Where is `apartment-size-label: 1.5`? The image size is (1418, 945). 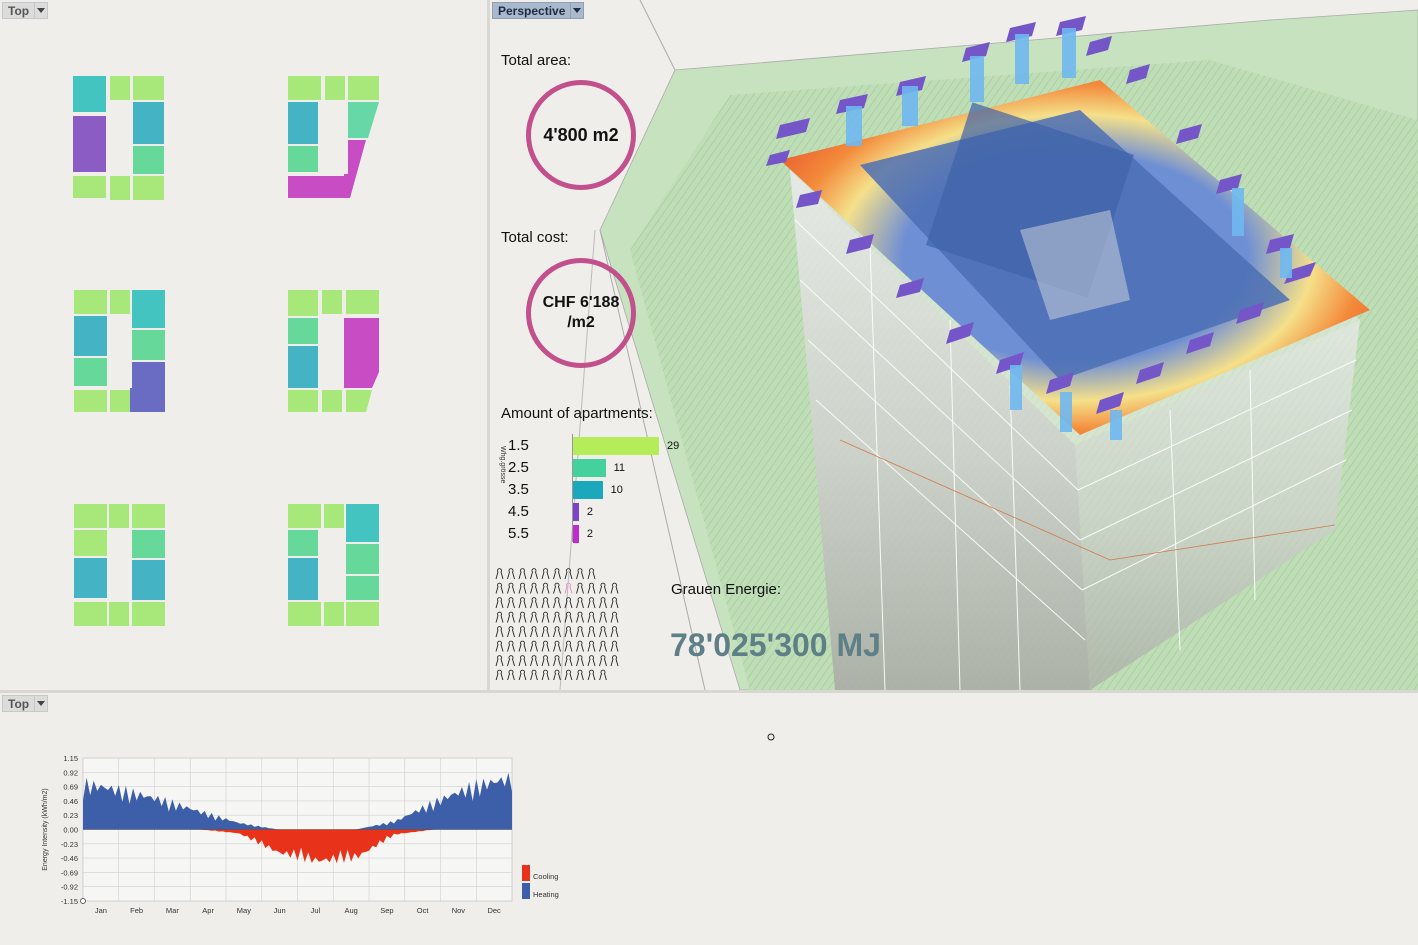
apartment-size-label: 1.5 is located at coordinates (518, 445).